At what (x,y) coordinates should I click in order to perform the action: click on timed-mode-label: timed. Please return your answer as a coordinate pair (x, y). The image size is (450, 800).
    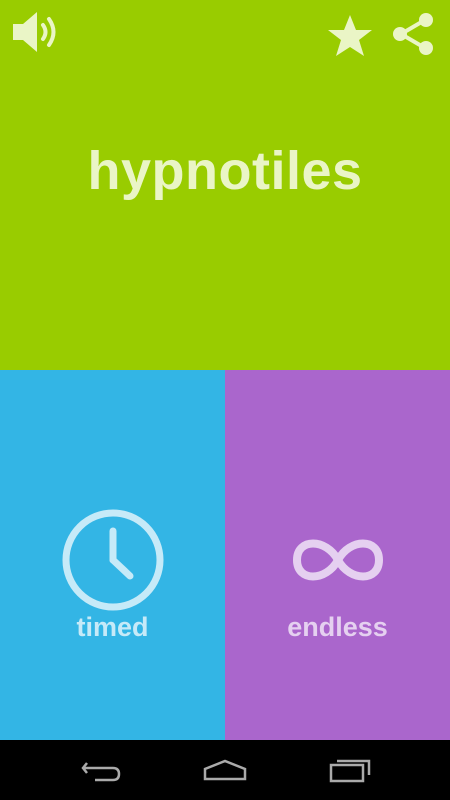
    Looking at the image, I should click on (112, 627).